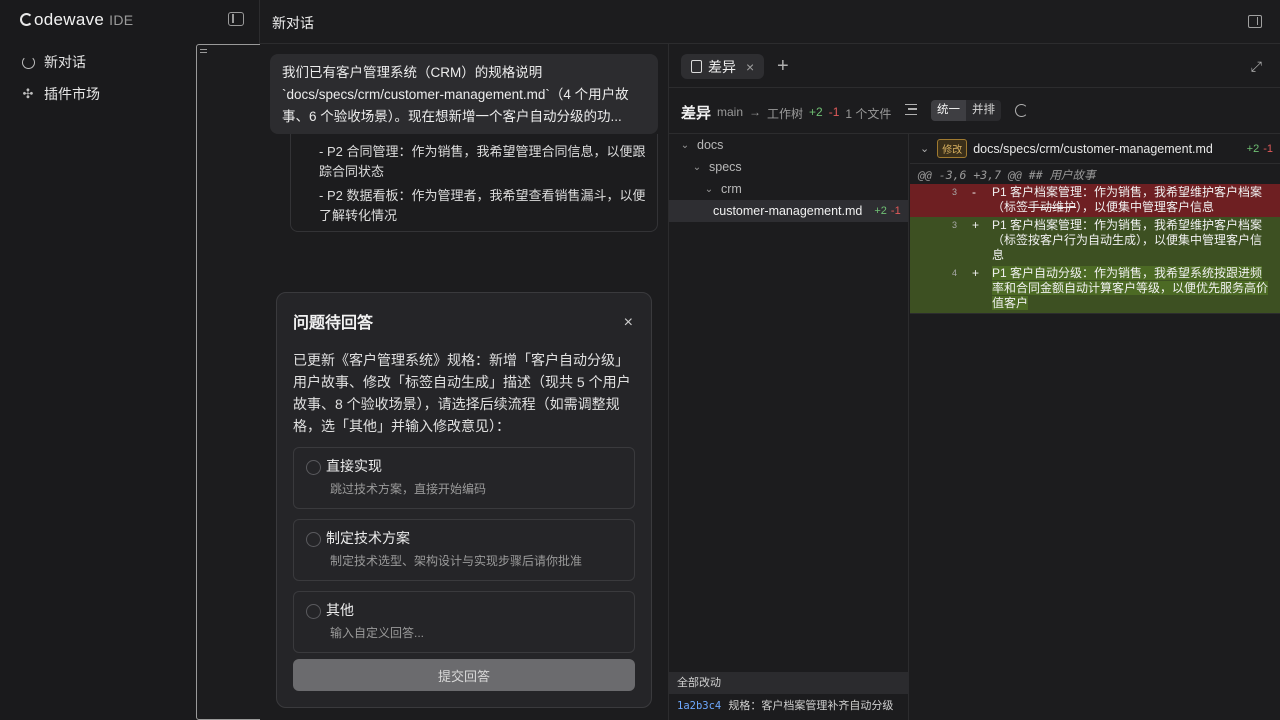 Image resolution: width=1280 pixels, height=720 pixels. Describe the element at coordinates (955, 273) in the screenshot. I see `line-number: 4` at that location.